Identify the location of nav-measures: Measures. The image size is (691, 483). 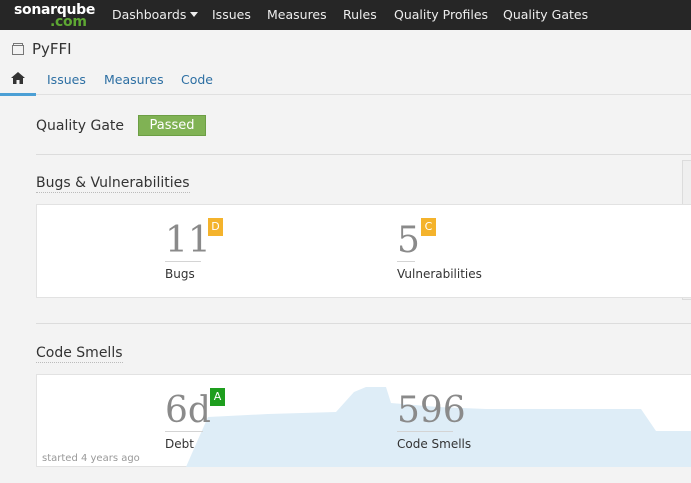
(297, 15).